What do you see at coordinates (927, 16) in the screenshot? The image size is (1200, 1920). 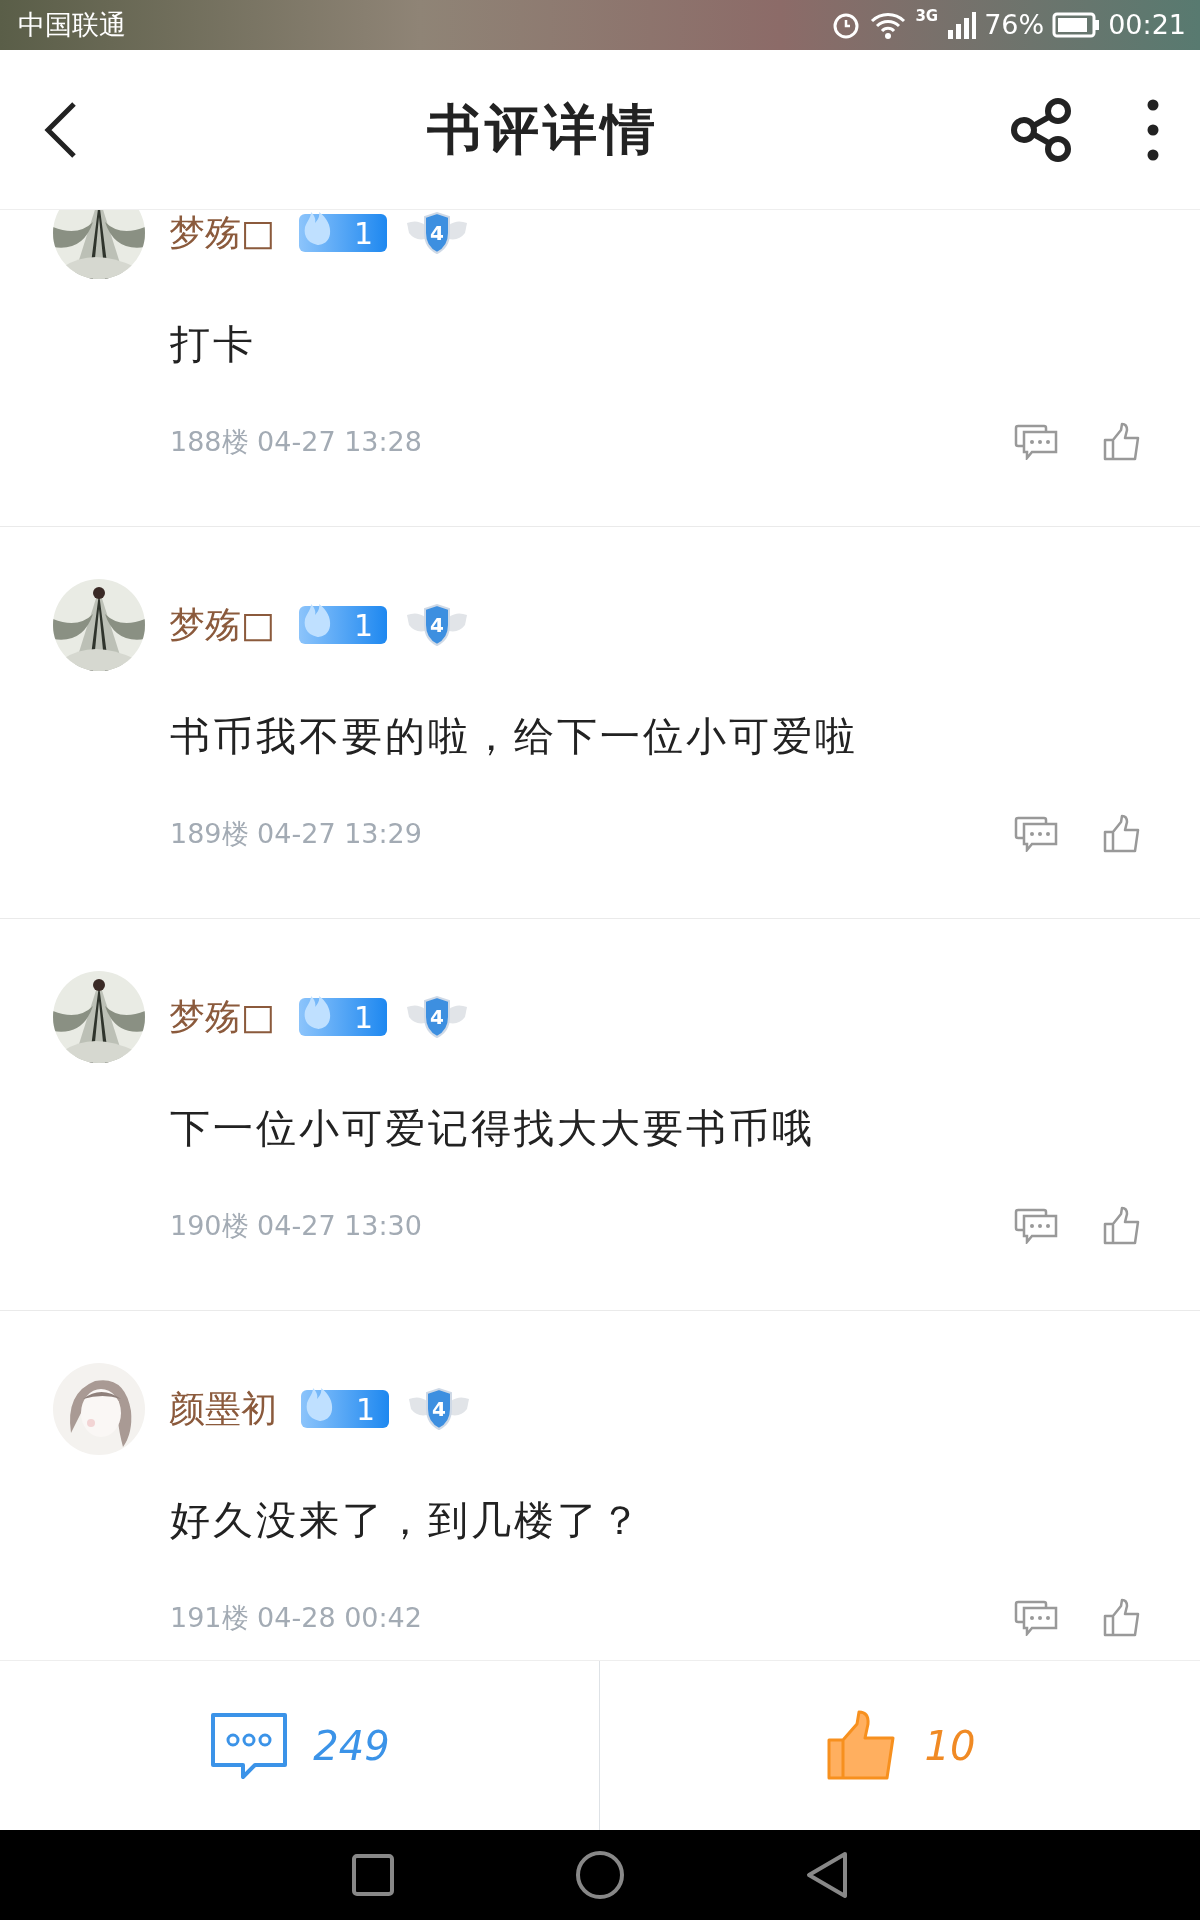 I see `network-label: 3G` at bounding box center [927, 16].